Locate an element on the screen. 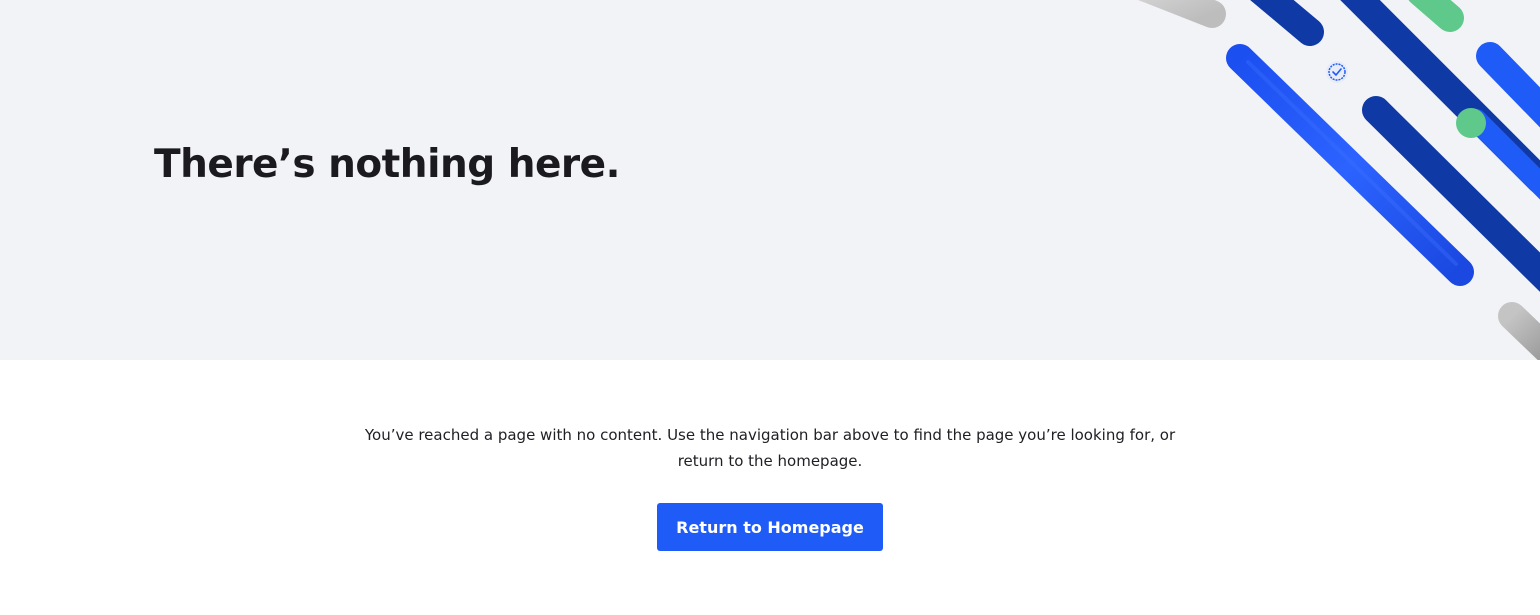  stripe-dark-top is located at coordinates (1287, 23).